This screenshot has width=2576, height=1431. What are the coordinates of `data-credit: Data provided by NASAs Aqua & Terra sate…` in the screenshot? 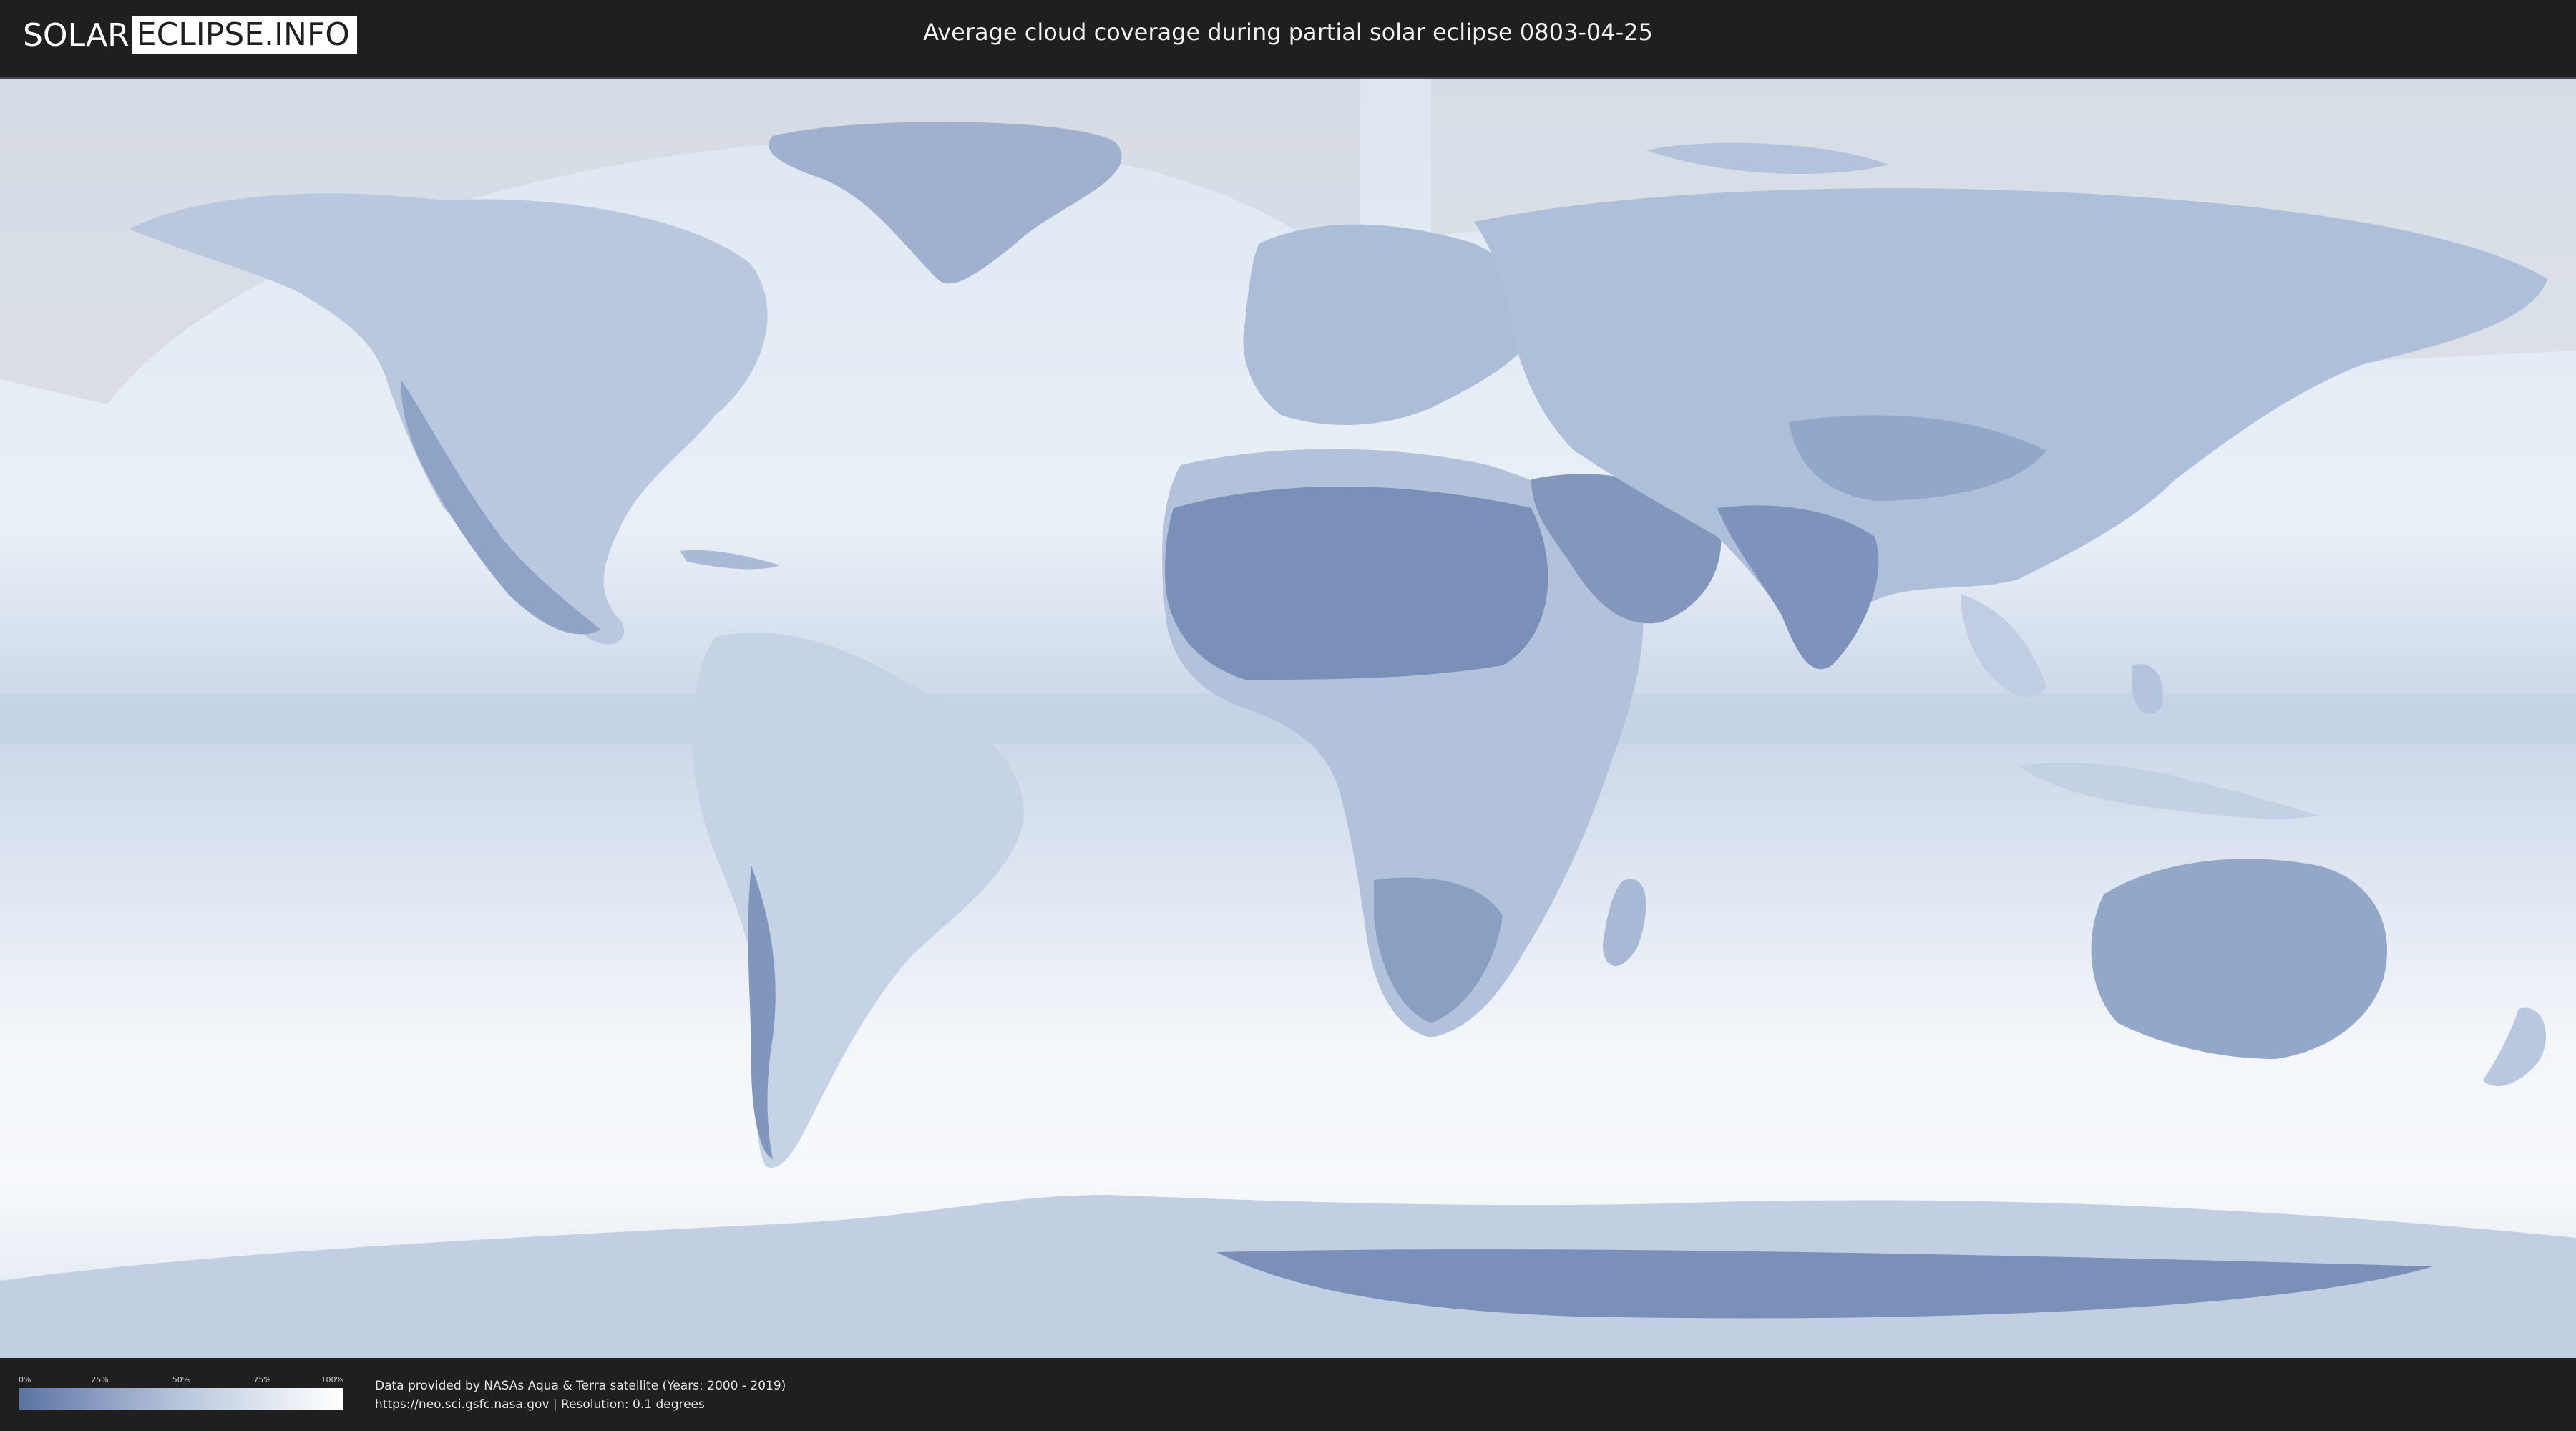 It's located at (580, 1395).